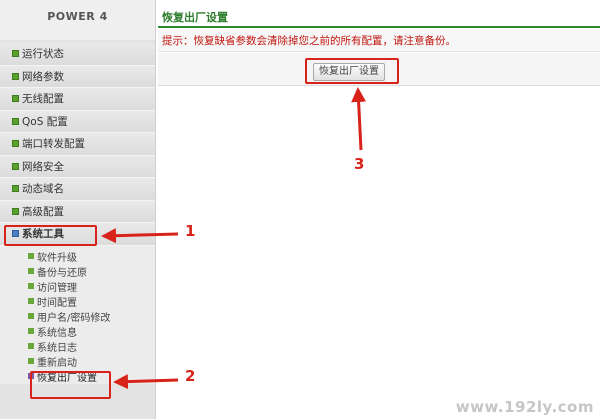  What do you see at coordinates (190, 376) in the screenshot?
I see `callout-number-2: 2` at bounding box center [190, 376].